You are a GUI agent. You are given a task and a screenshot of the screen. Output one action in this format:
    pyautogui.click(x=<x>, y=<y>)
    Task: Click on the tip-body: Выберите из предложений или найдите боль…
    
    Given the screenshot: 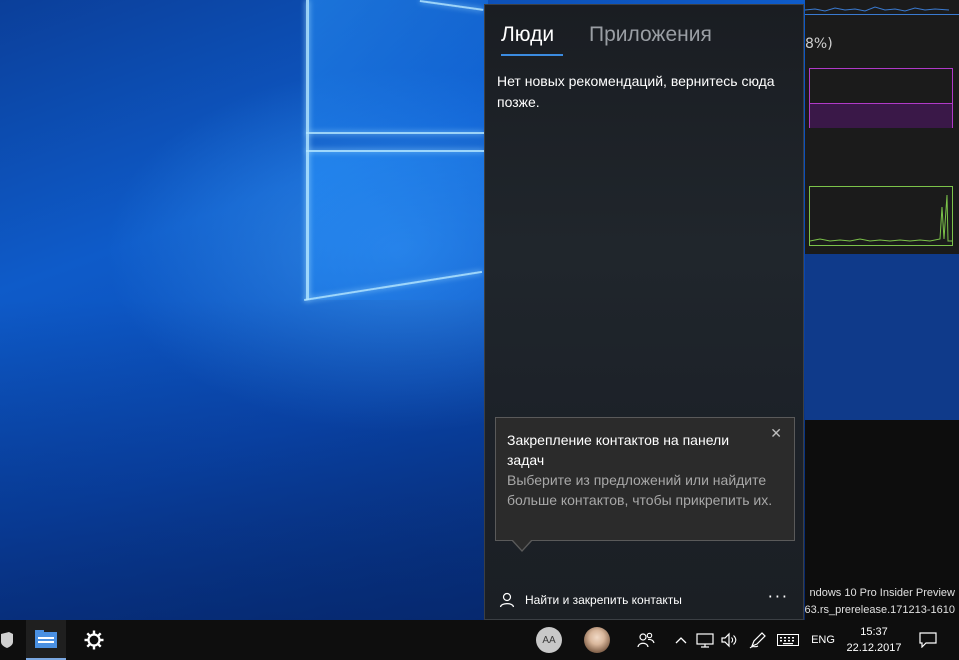 What is the action you would take?
    pyautogui.click(x=640, y=490)
    